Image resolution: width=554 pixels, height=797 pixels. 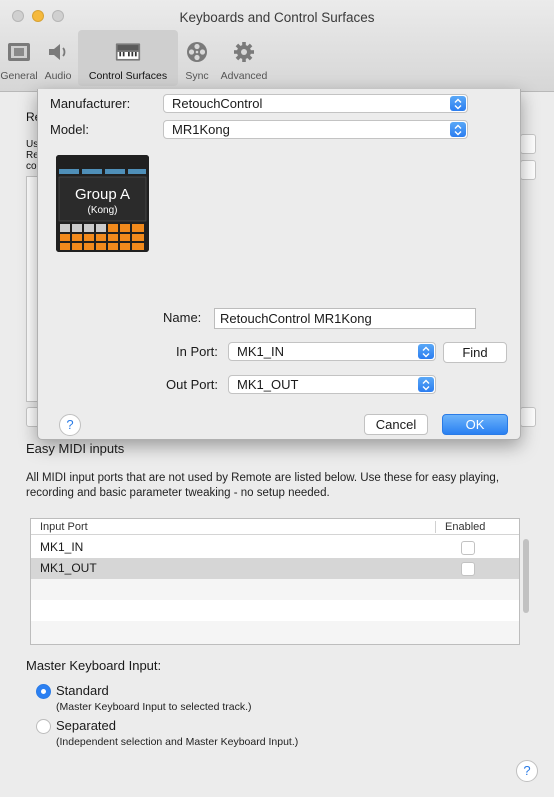 What do you see at coordinates (201, 129) in the screenshot?
I see `model-value: MR1Kong` at bounding box center [201, 129].